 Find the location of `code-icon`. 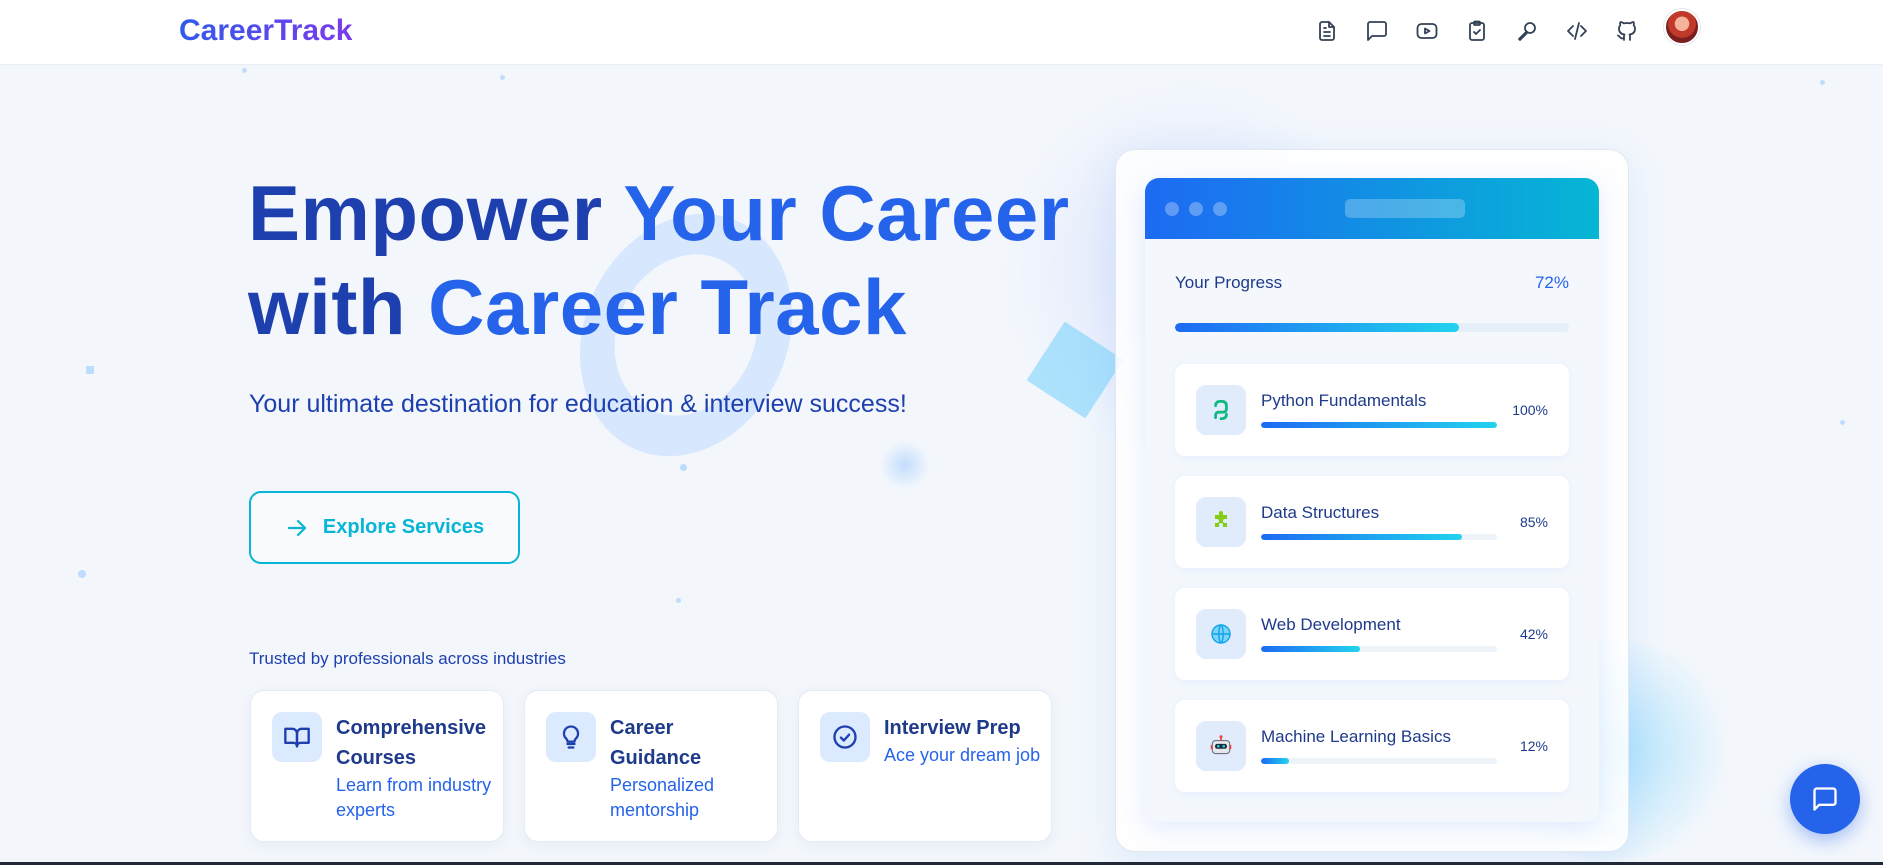

code-icon is located at coordinates (1577, 31).